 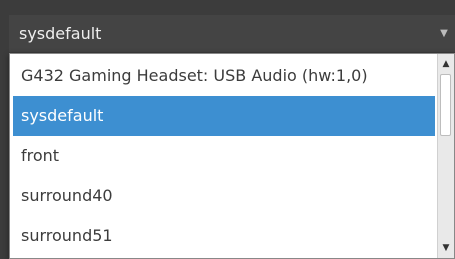 What do you see at coordinates (446, 248) in the screenshot?
I see `arrow-down-icon: ▼` at bounding box center [446, 248].